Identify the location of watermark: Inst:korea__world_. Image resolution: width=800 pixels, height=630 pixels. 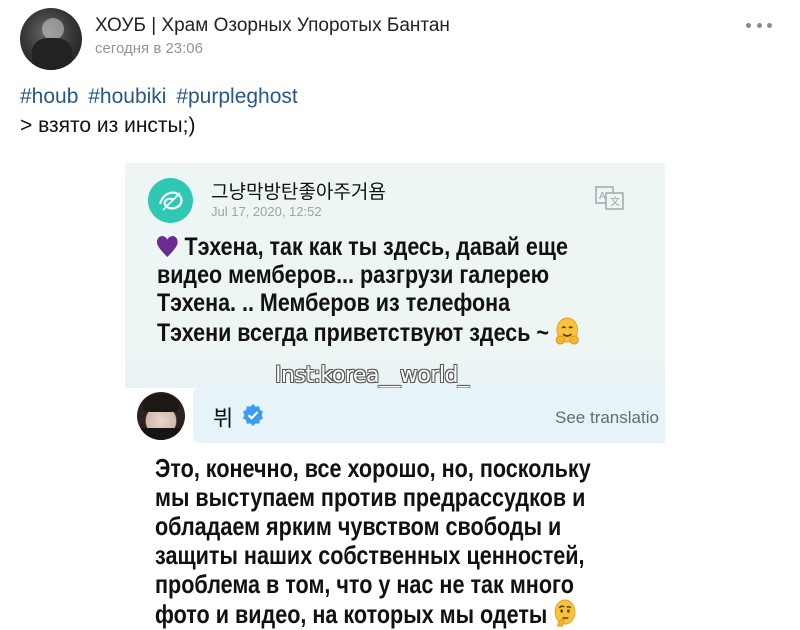
(372, 375).